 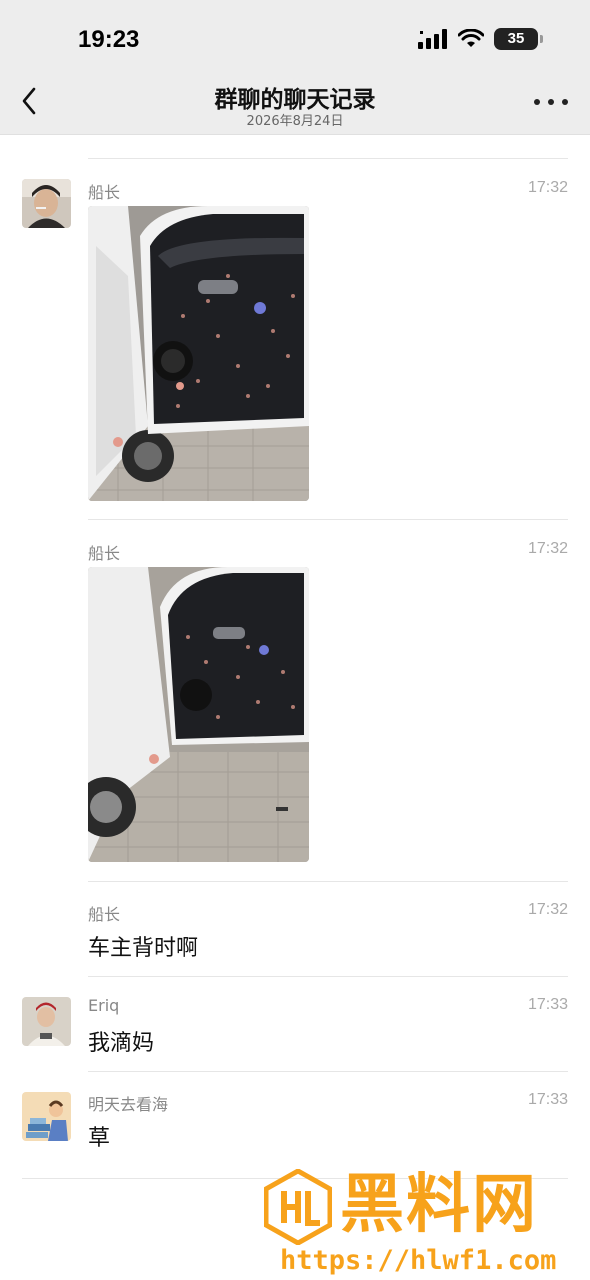 What do you see at coordinates (121, 1043) in the screenshot?
I see `message-text: 我滴妈` at bounding box center [121, 1043].